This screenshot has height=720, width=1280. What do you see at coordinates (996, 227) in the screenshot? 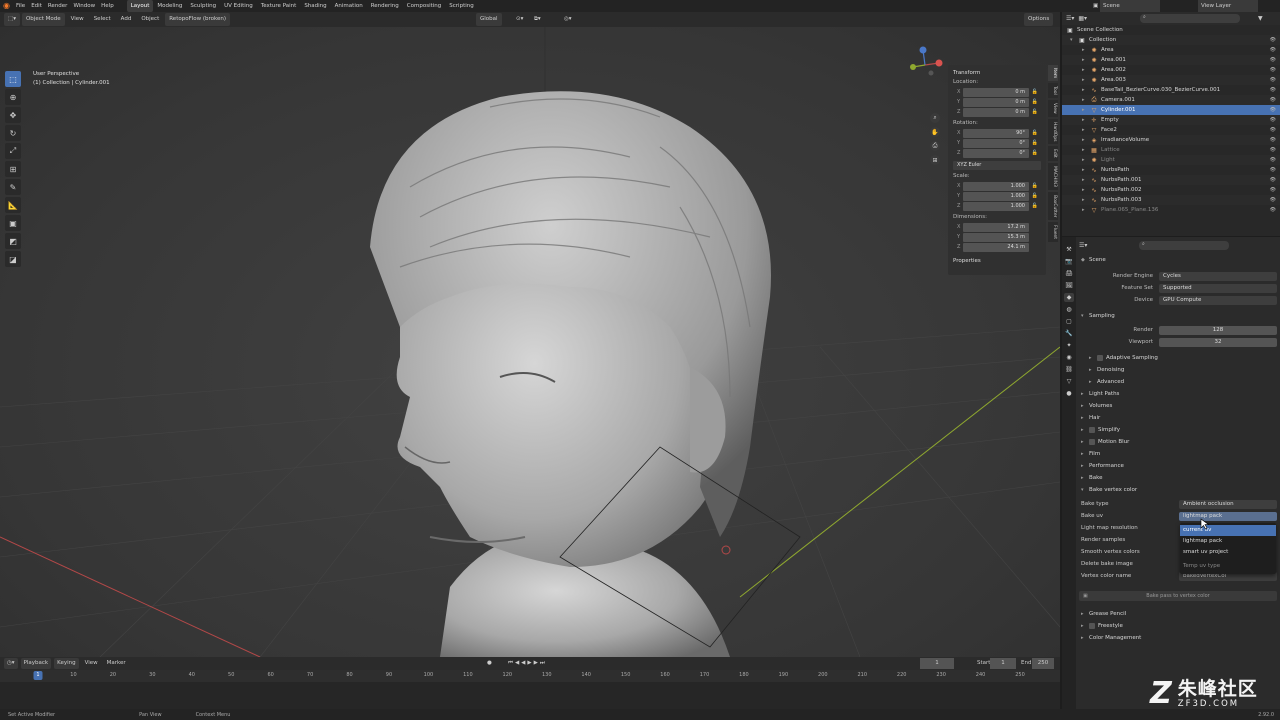
I see `dimensions-x-field: 17.2 m` at bounding box center [996, 227].